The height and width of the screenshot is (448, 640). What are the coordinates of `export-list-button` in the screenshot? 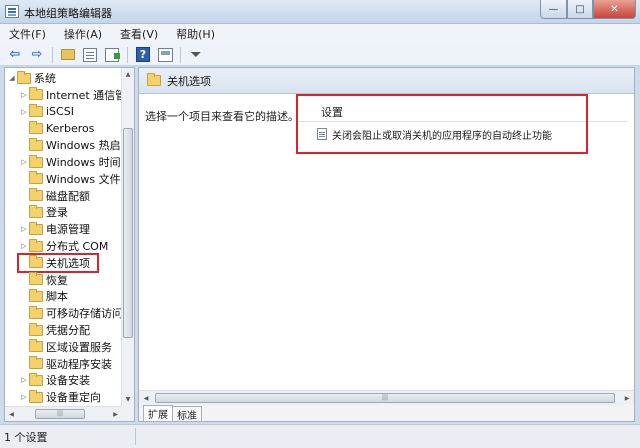 It's located at (112, 55).